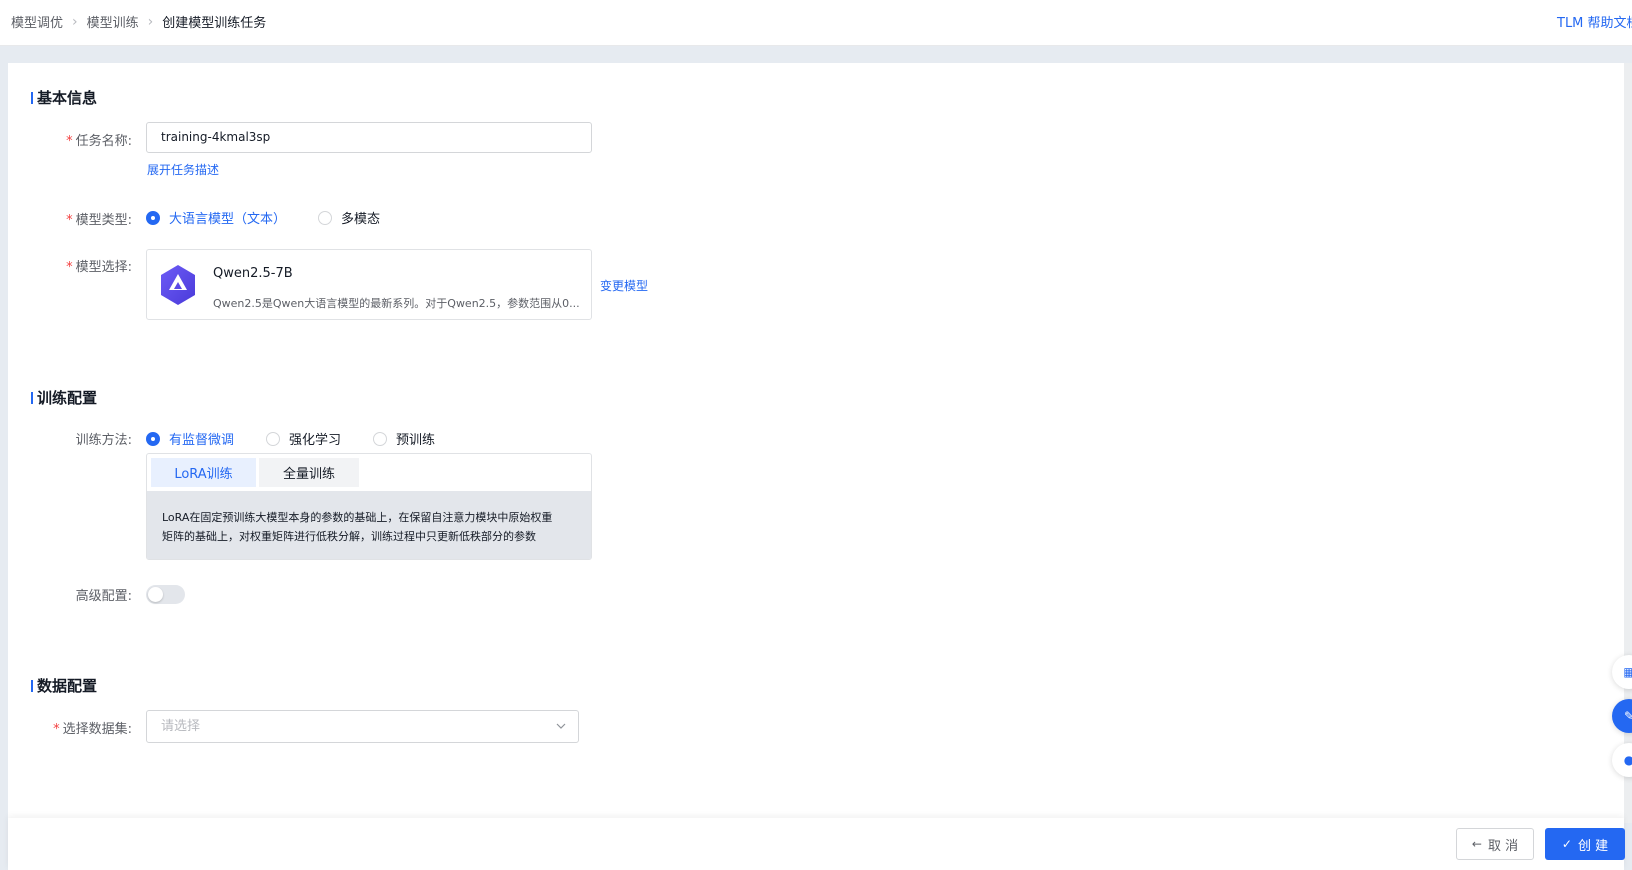 The image size is (1632, 870). I want to click on model-type-label: * 模型类型:, so click(99, 220).